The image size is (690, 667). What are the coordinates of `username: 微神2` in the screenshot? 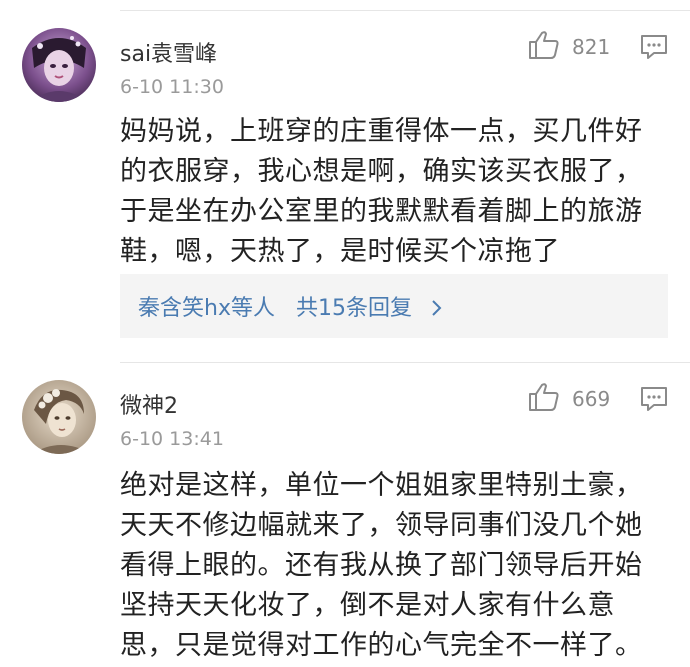 It's located at (149, 404).